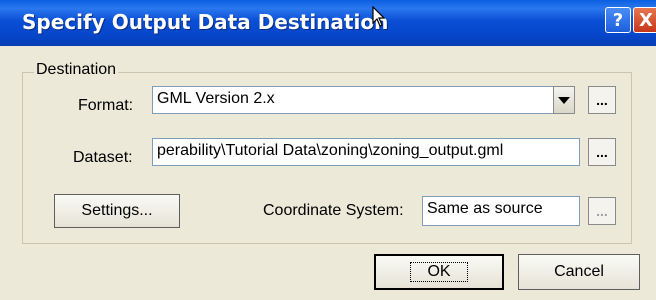 Image resolution: width=656 pixels, height=300 pixels. I want to click on format-select: GML Version 2.x, so click(363, 100).